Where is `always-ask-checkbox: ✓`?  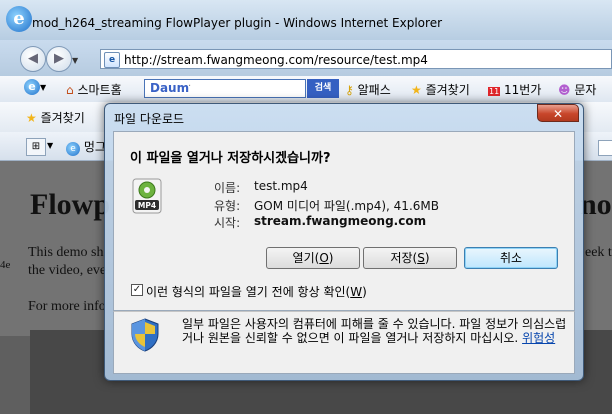
always-ask-checkbox: ✓ is located at coordinates (137, 290).